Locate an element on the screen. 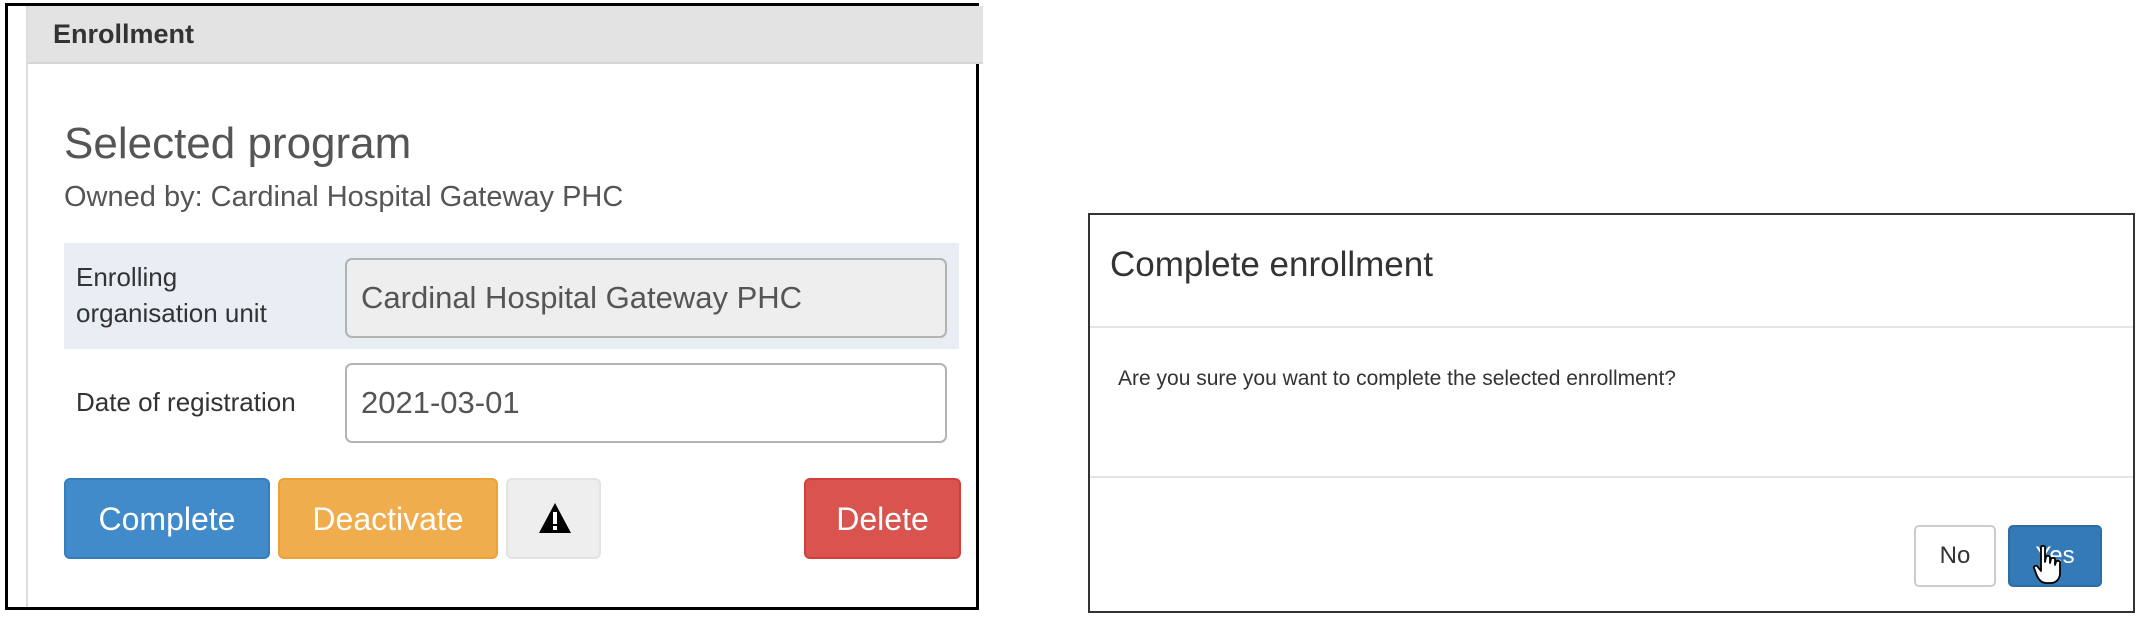 The height and width of the screenshot is (618, 2140). dialog-title: Complete enrollment is located at coordinates (1271, 264).